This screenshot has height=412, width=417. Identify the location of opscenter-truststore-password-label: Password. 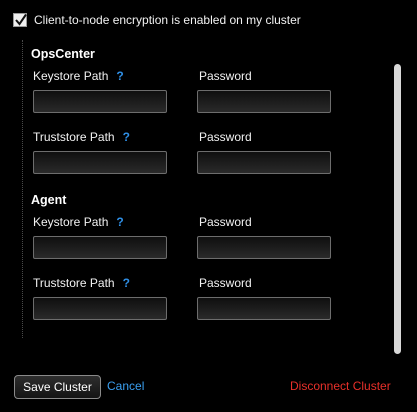
(225, 137).